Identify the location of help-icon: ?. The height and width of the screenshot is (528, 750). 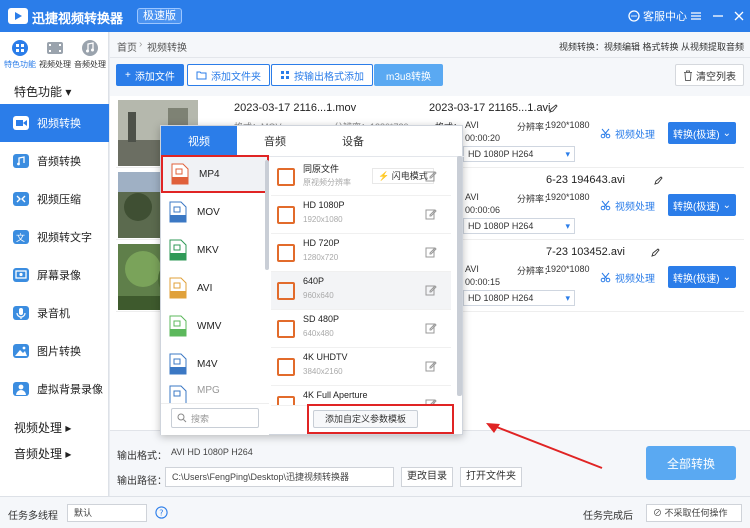
(161, 512).